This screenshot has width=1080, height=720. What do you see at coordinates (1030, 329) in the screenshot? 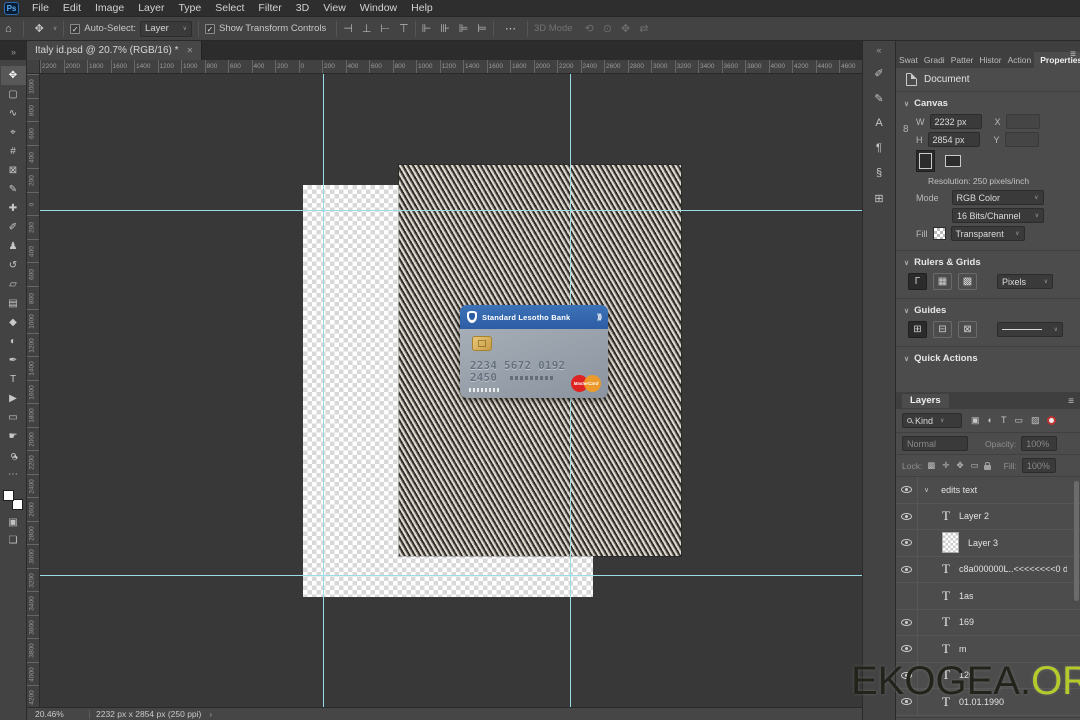
I see `guide-style-dropdown: ∨` at bounding box center [1030, 329].